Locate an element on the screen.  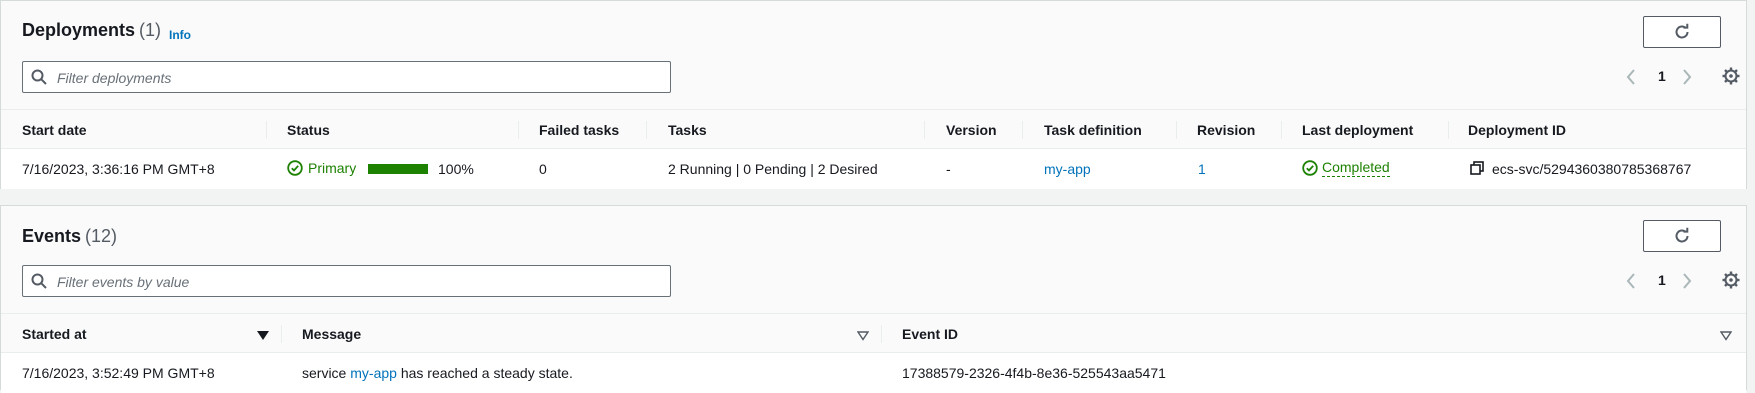
column-last-deployment: Last deployment is located at coordinates (1357, 130).